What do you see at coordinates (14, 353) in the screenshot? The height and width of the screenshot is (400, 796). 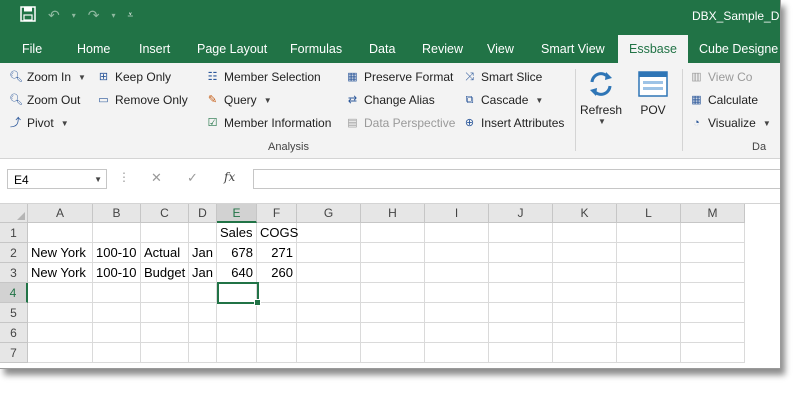 I see `row-header-7: 7` at bounding box center [14, 353].